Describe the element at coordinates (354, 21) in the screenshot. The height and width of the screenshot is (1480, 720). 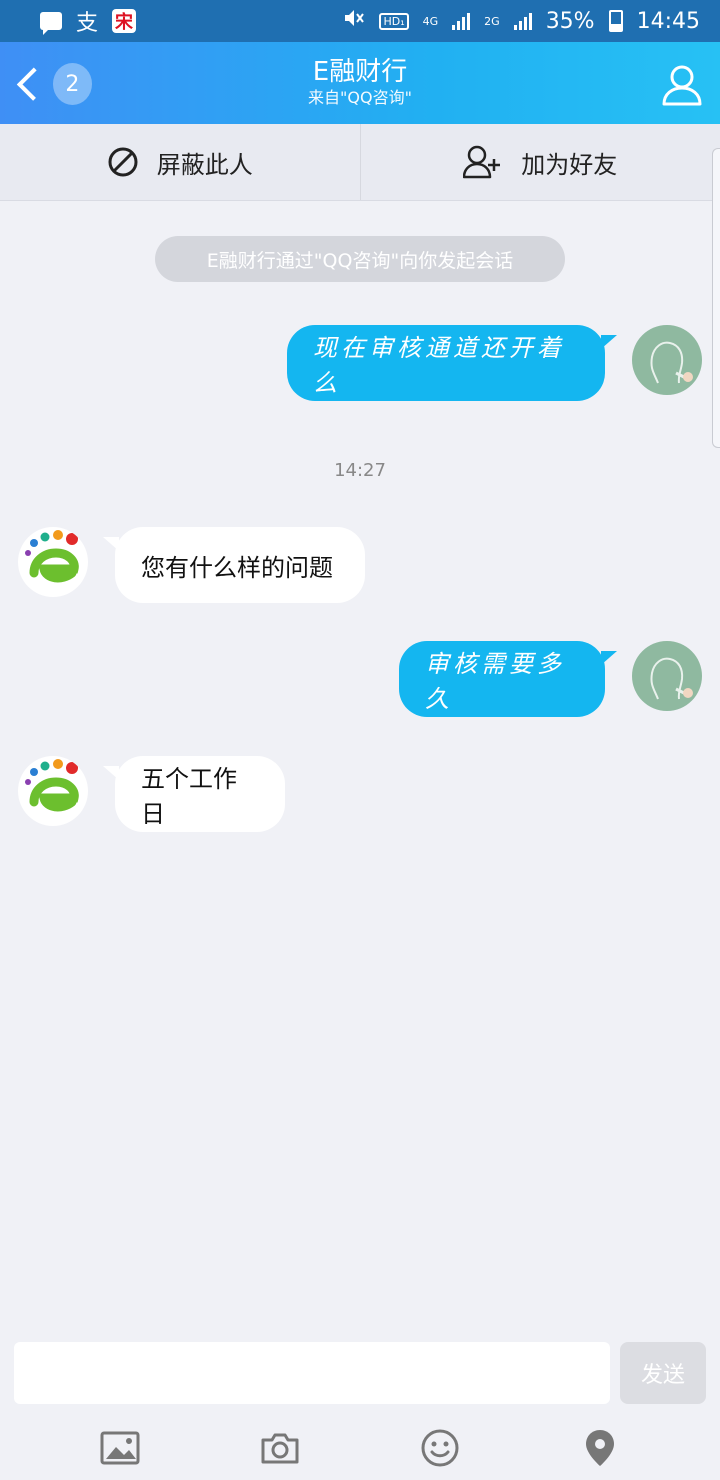
I see `mute-icon` at that location.